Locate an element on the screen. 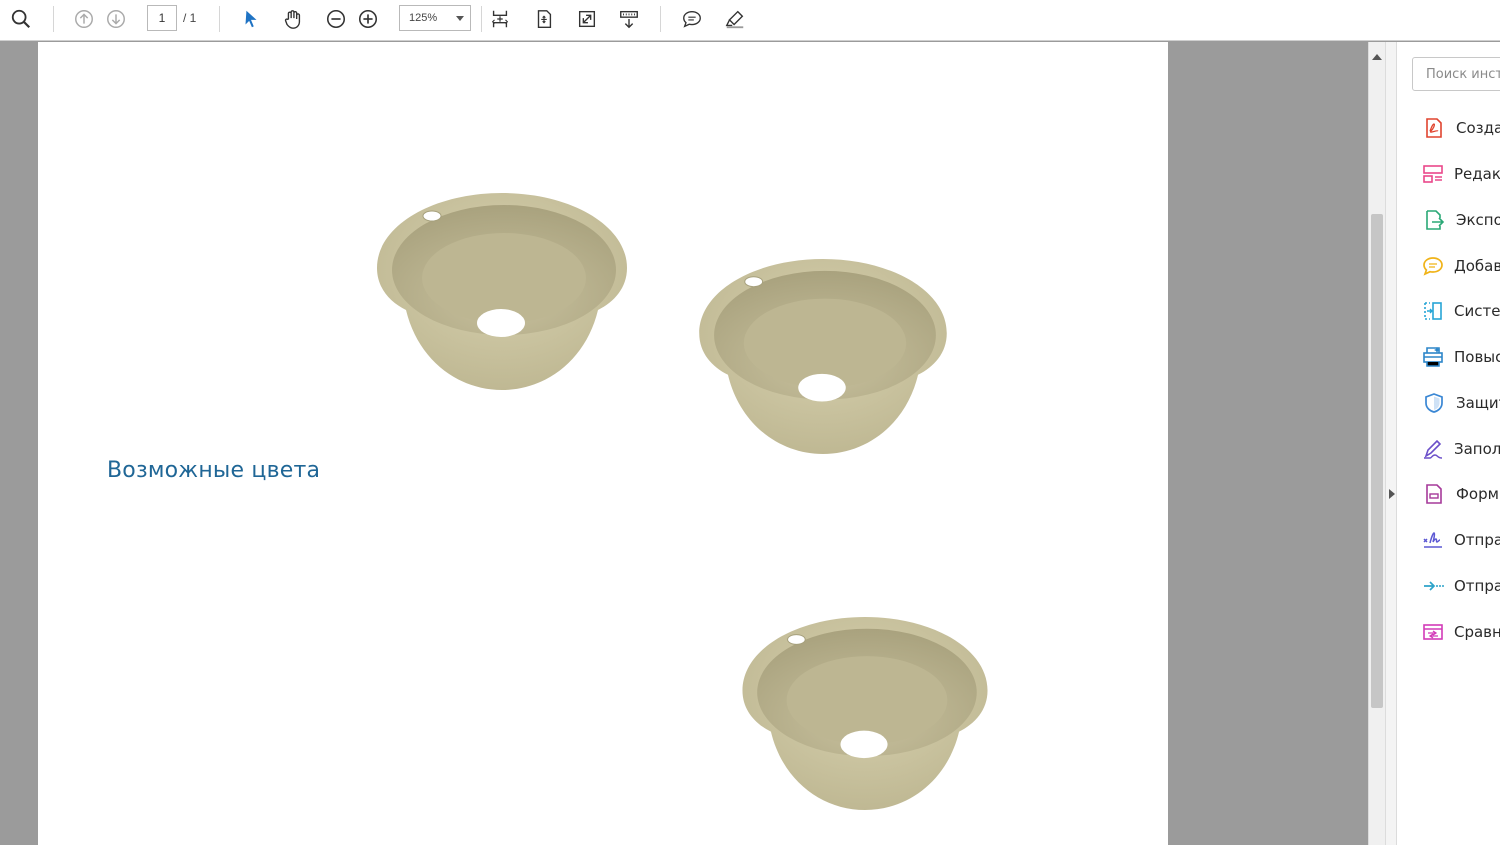 This screenshot has height=845, width=1500. send-signature-icon is located at coordinates (1433, 540).